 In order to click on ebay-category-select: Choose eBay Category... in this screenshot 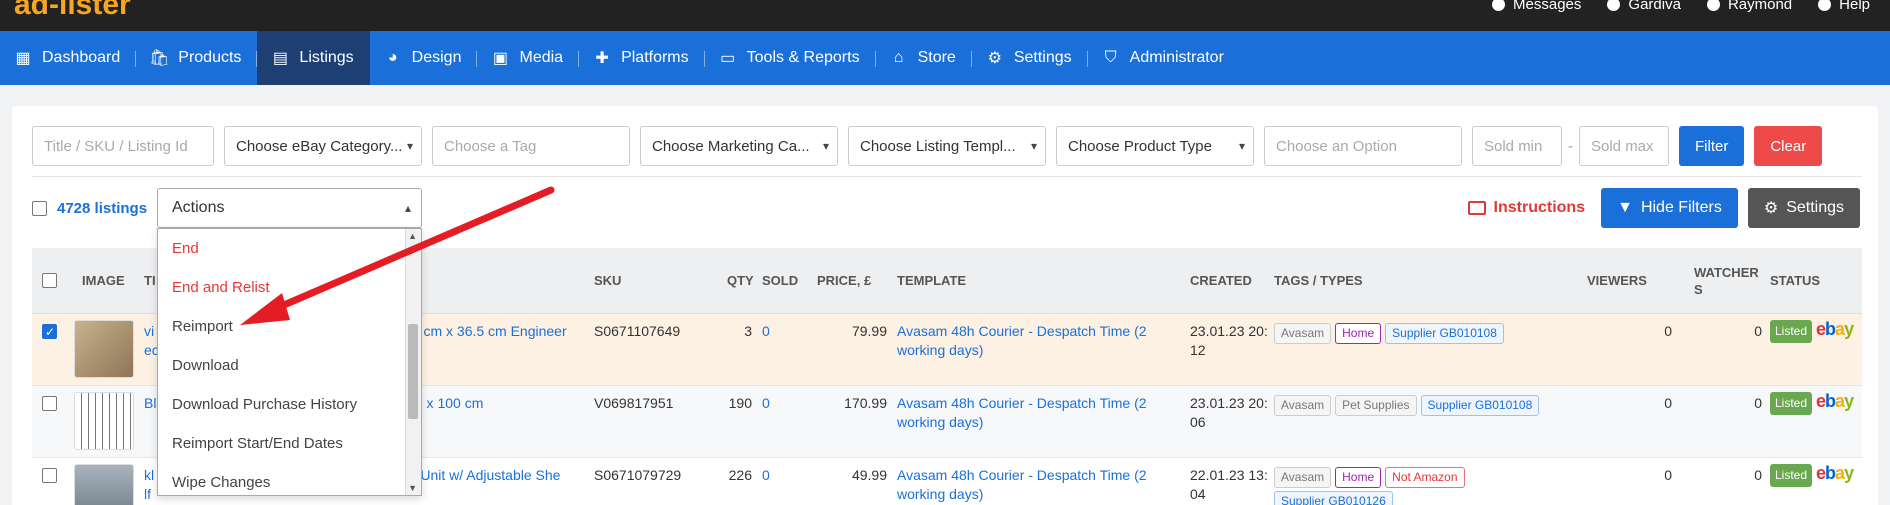, I will do `click(323, 146)`.